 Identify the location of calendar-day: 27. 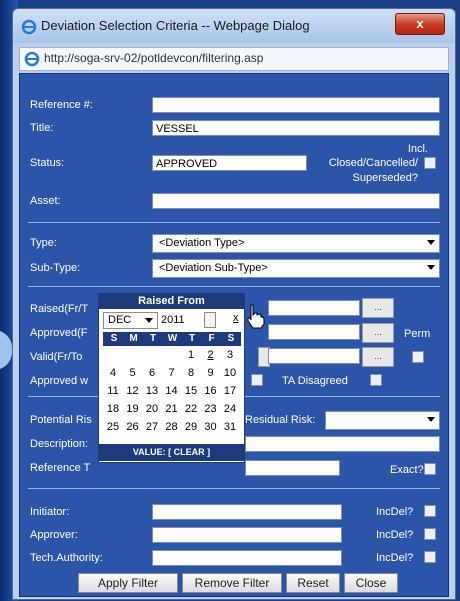
(152, 427).